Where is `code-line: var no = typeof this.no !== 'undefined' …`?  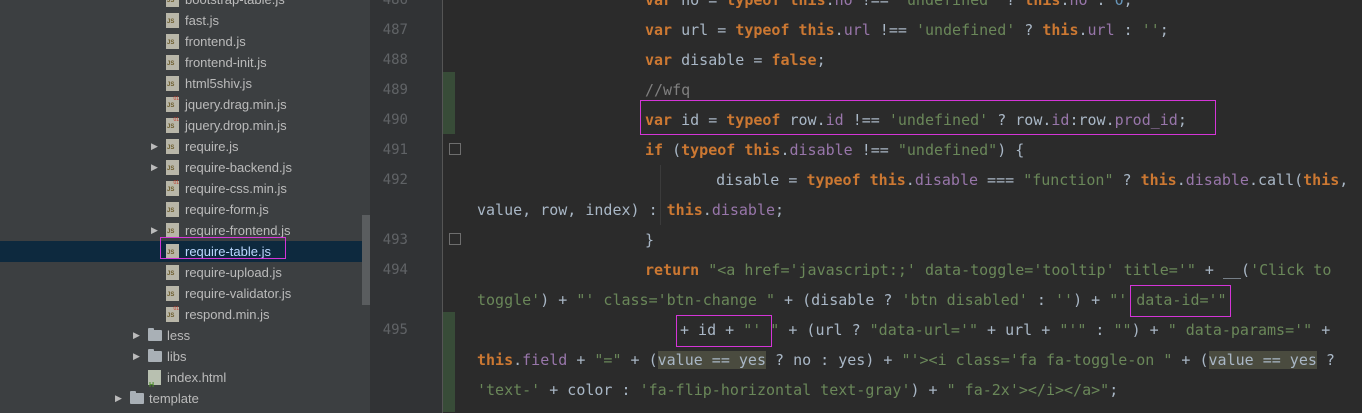 code-line: var no = typeof this.no !== 'undefined' … is located at coordinates (889, 4).